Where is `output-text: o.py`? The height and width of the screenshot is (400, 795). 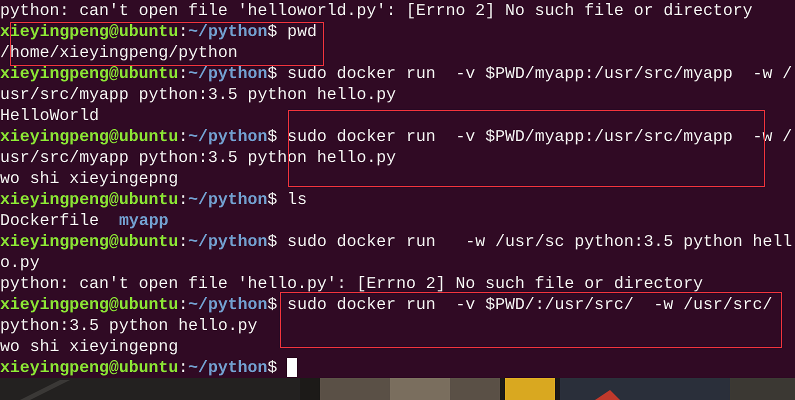
output-text: o.py is located at coordinates (20, 262).